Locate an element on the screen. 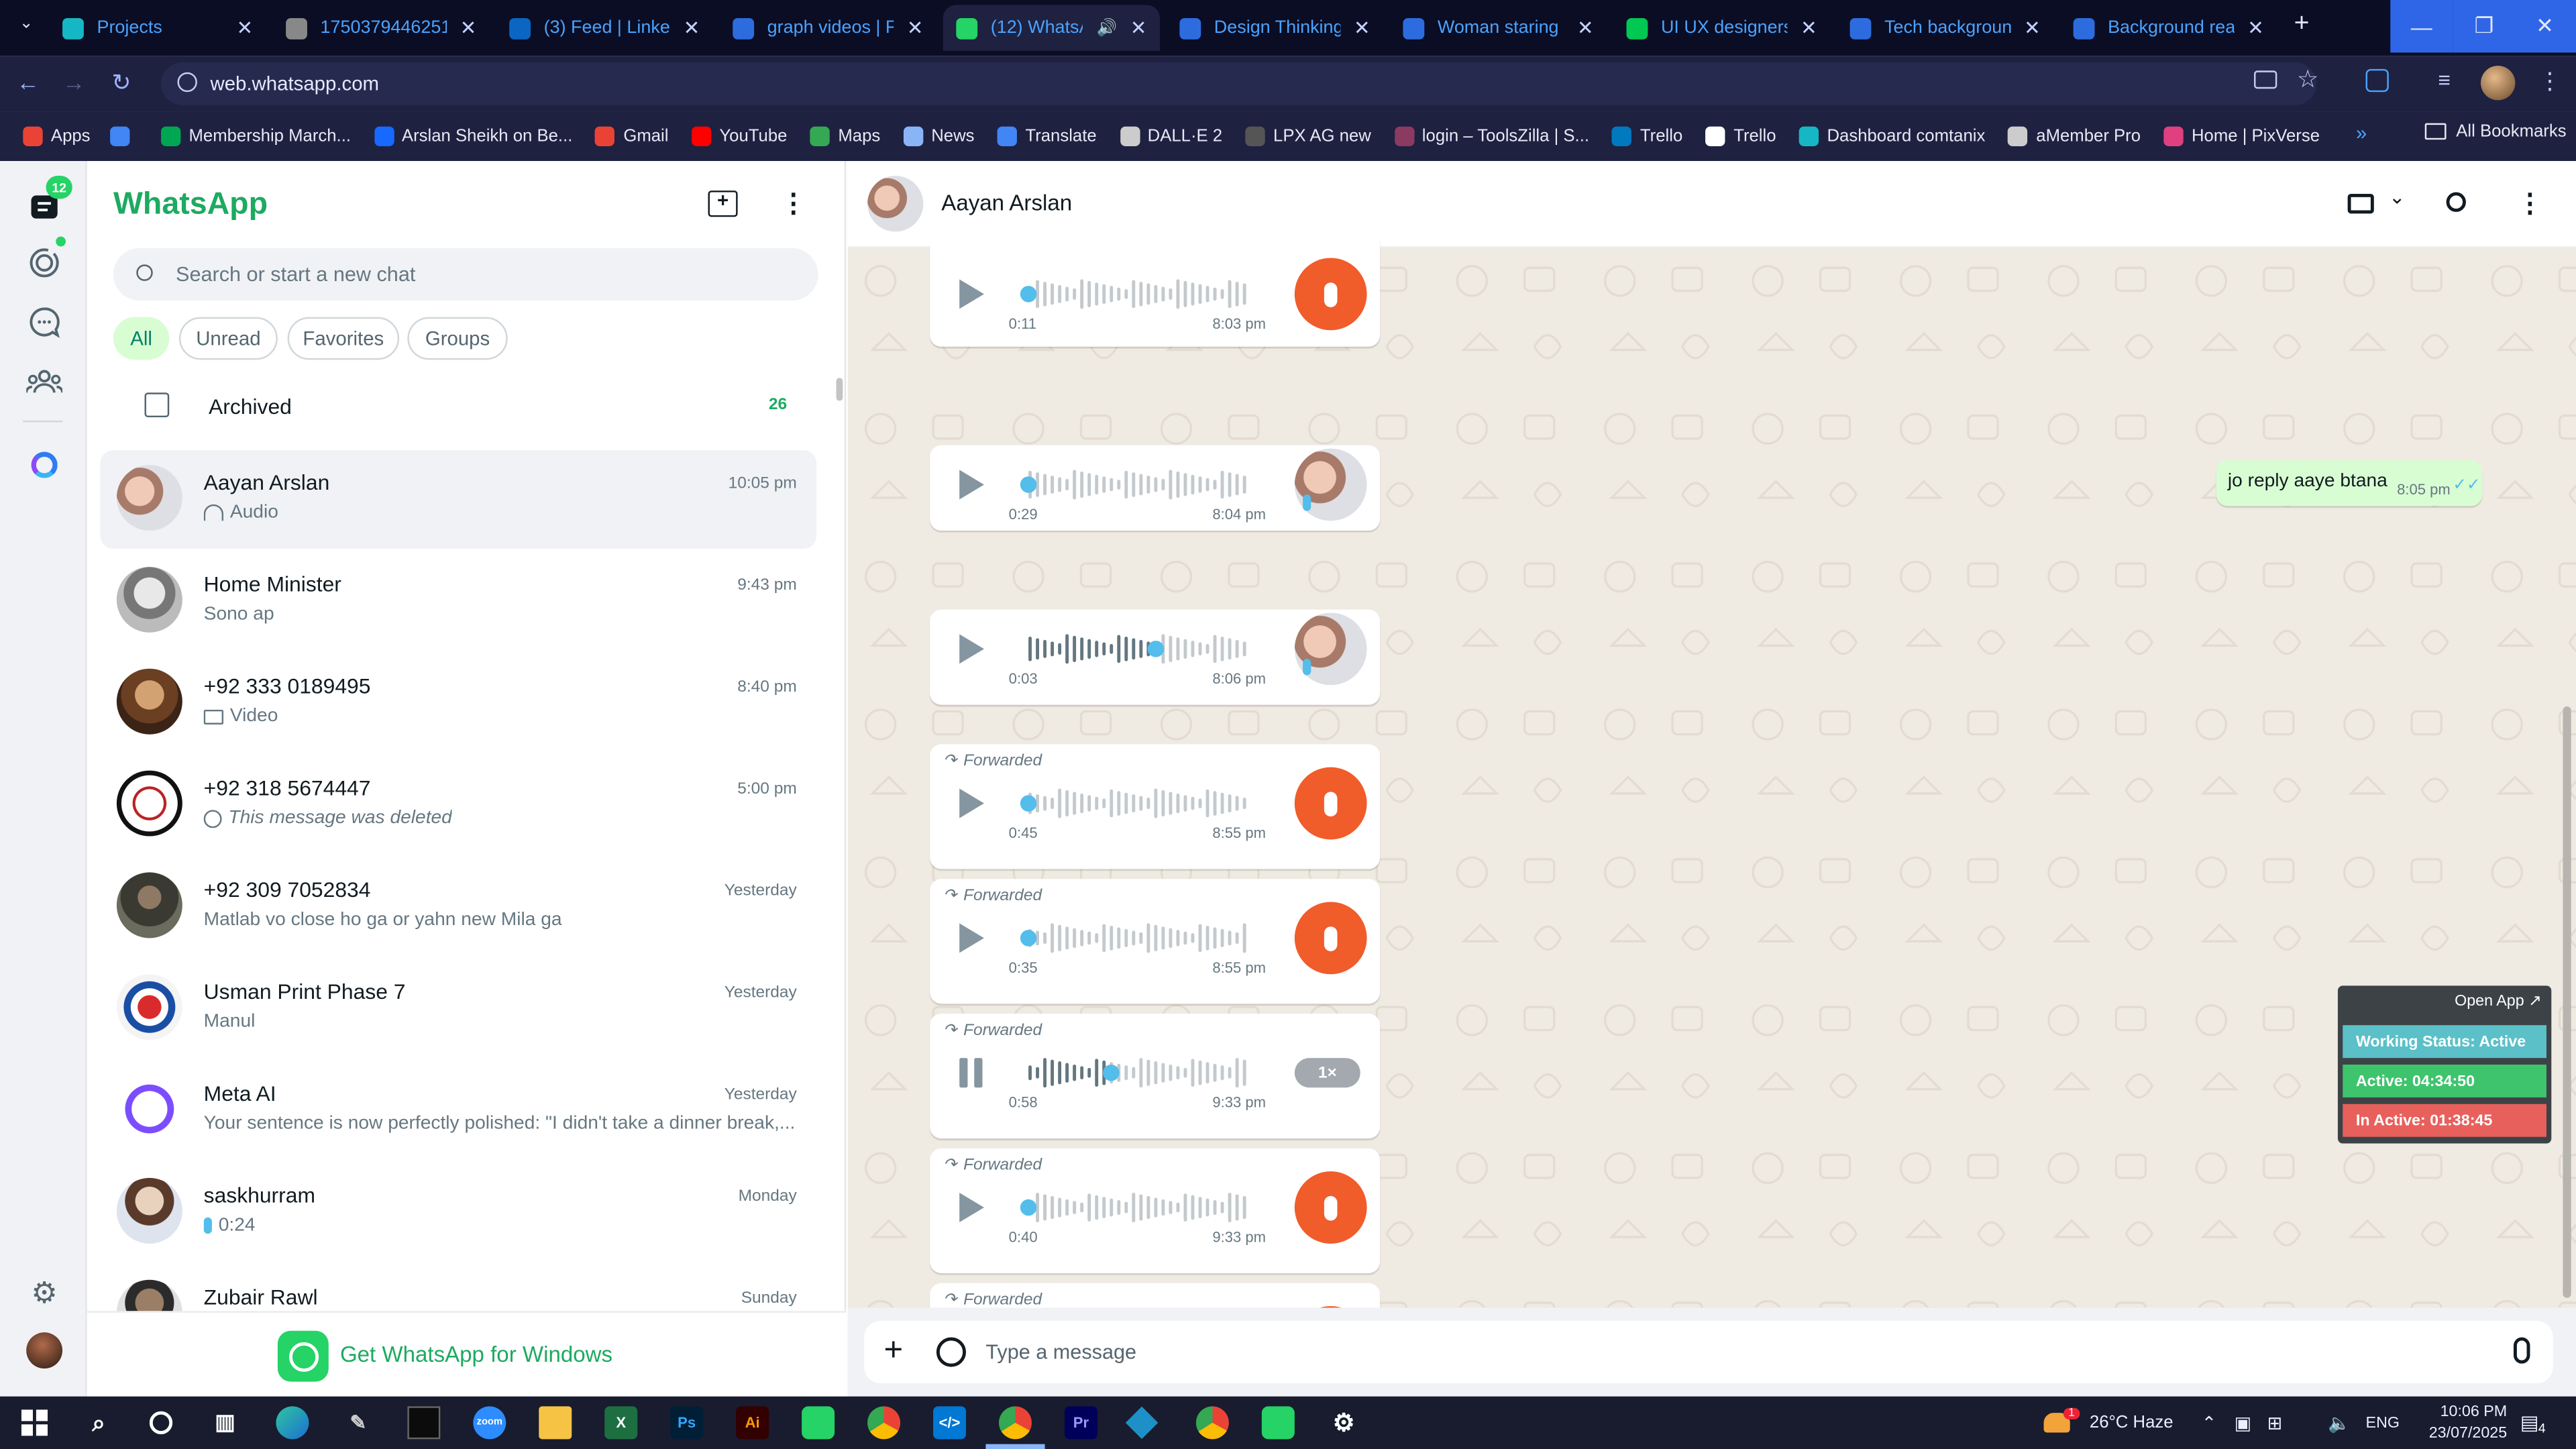 The height and width of the screenshot is (1449, 2576). clock: 10:06 PM 23/07/2025 is located at coordinates (2467, 1423).